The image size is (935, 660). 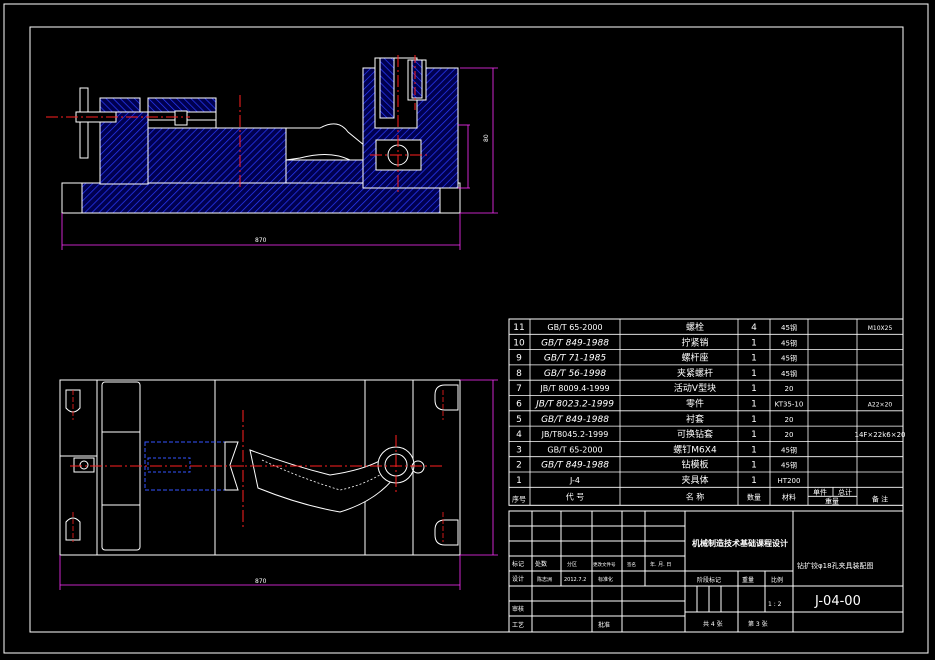 I want to click on part-no: 10, so click(x=519, y=343).